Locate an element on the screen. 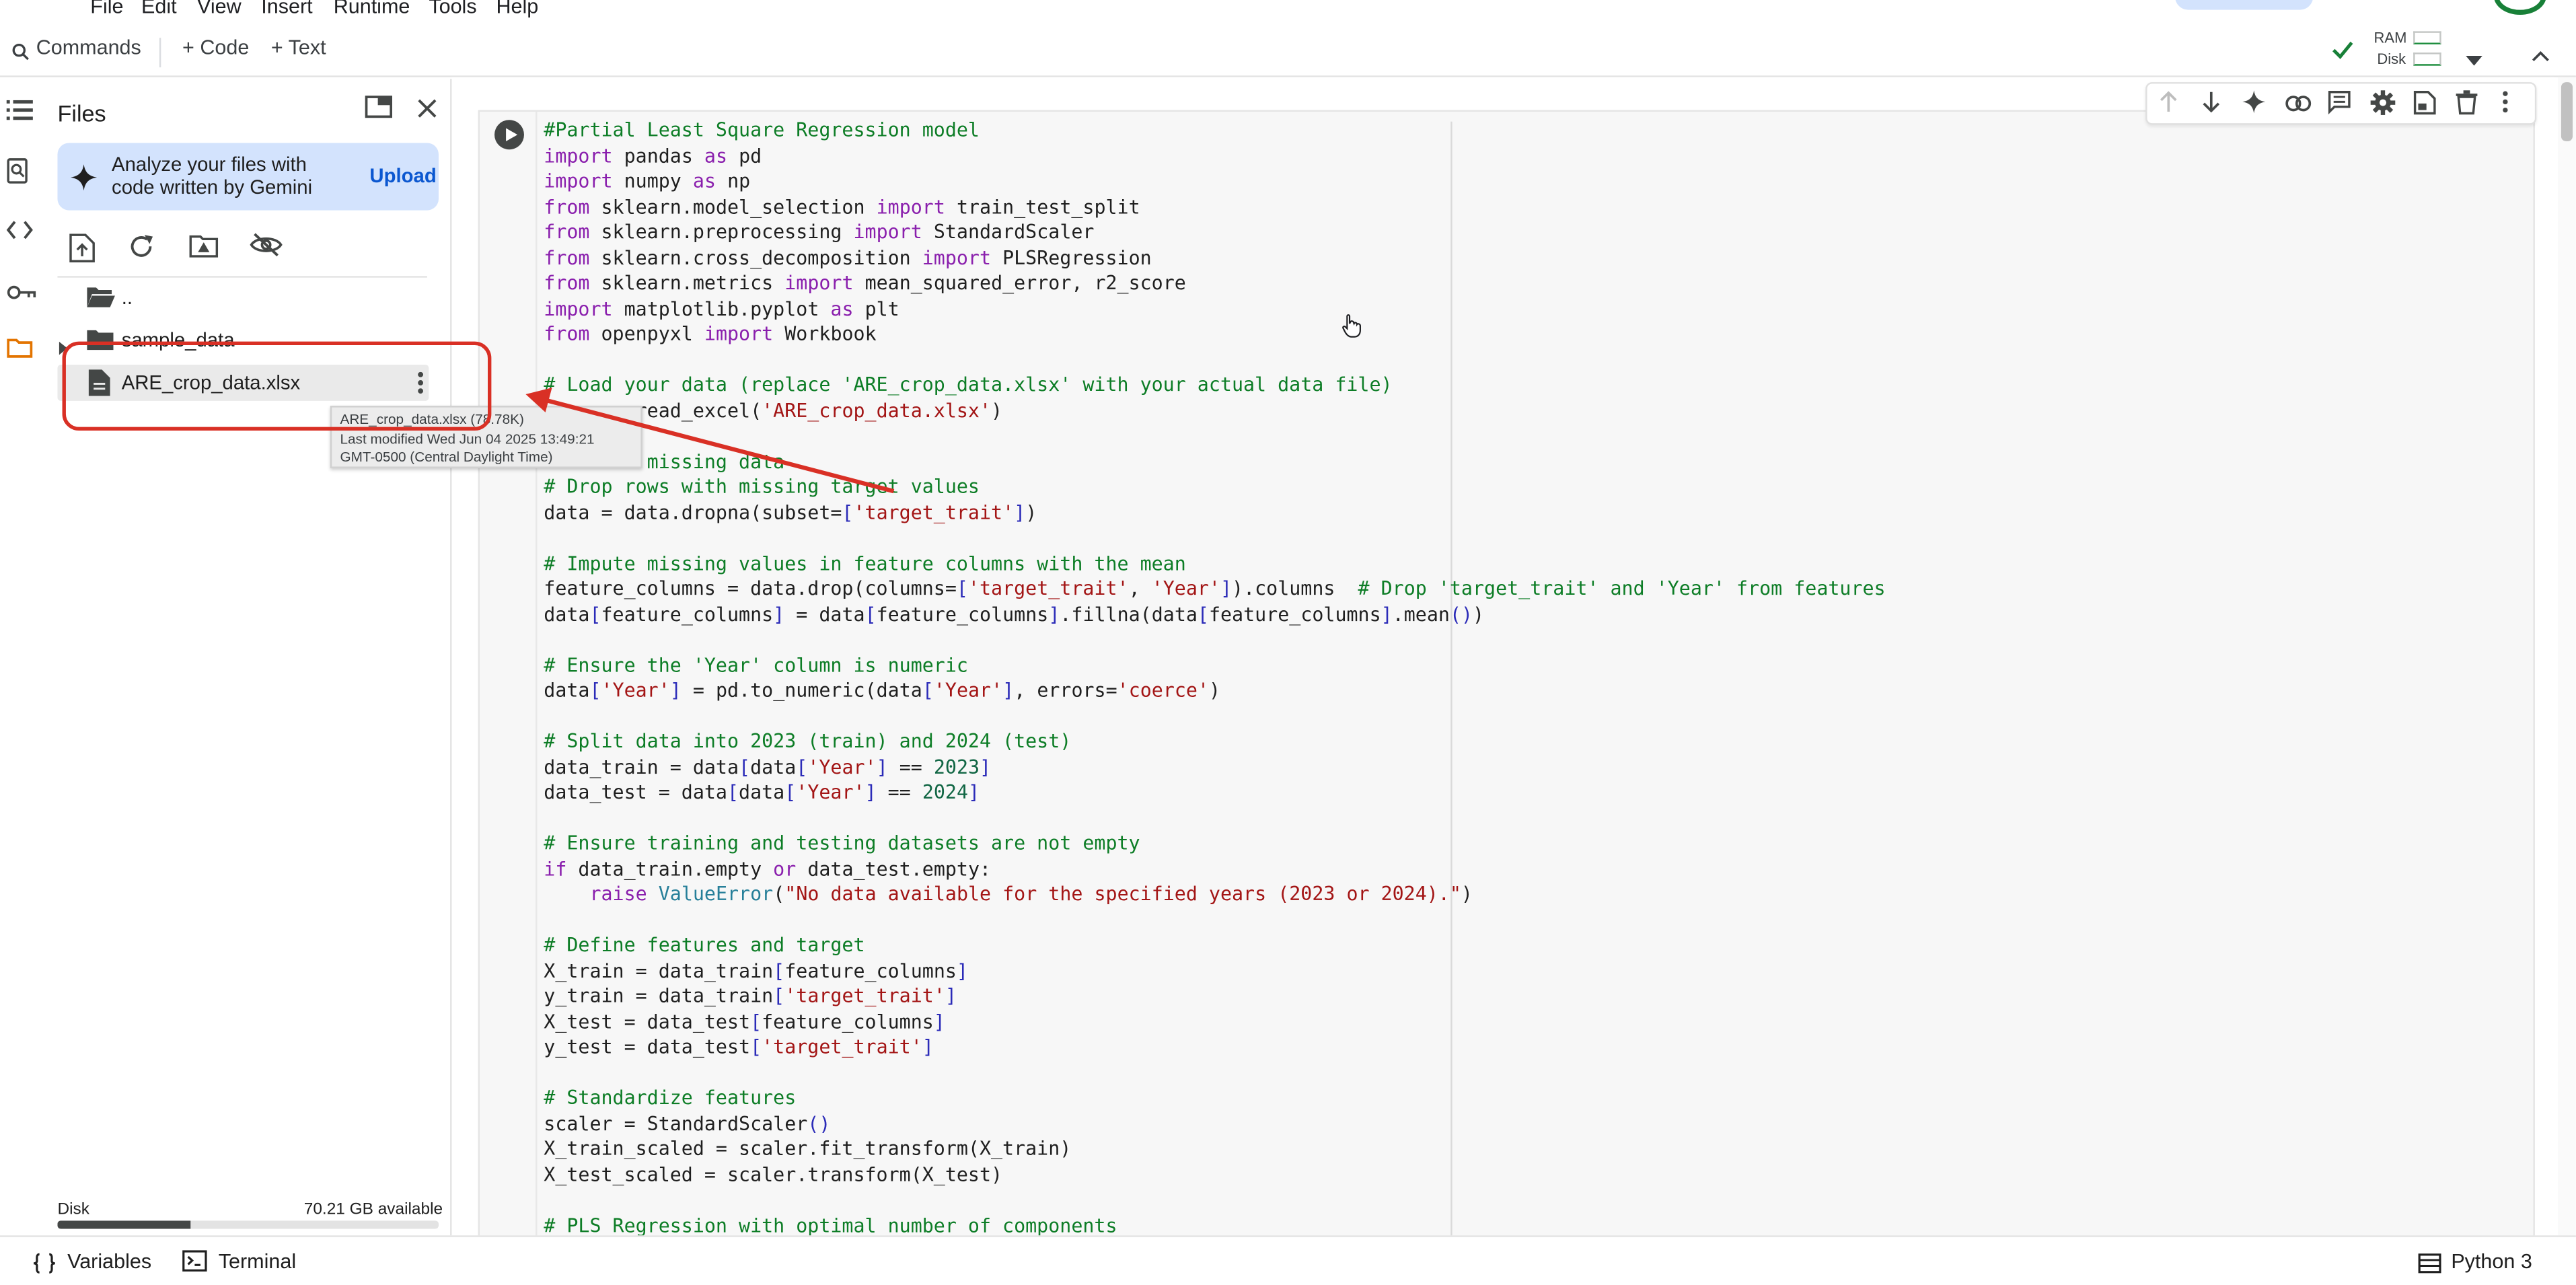 This screenshot has width=2576, height=1285. code-token: data_train = data is located at coordinates (641, 766).